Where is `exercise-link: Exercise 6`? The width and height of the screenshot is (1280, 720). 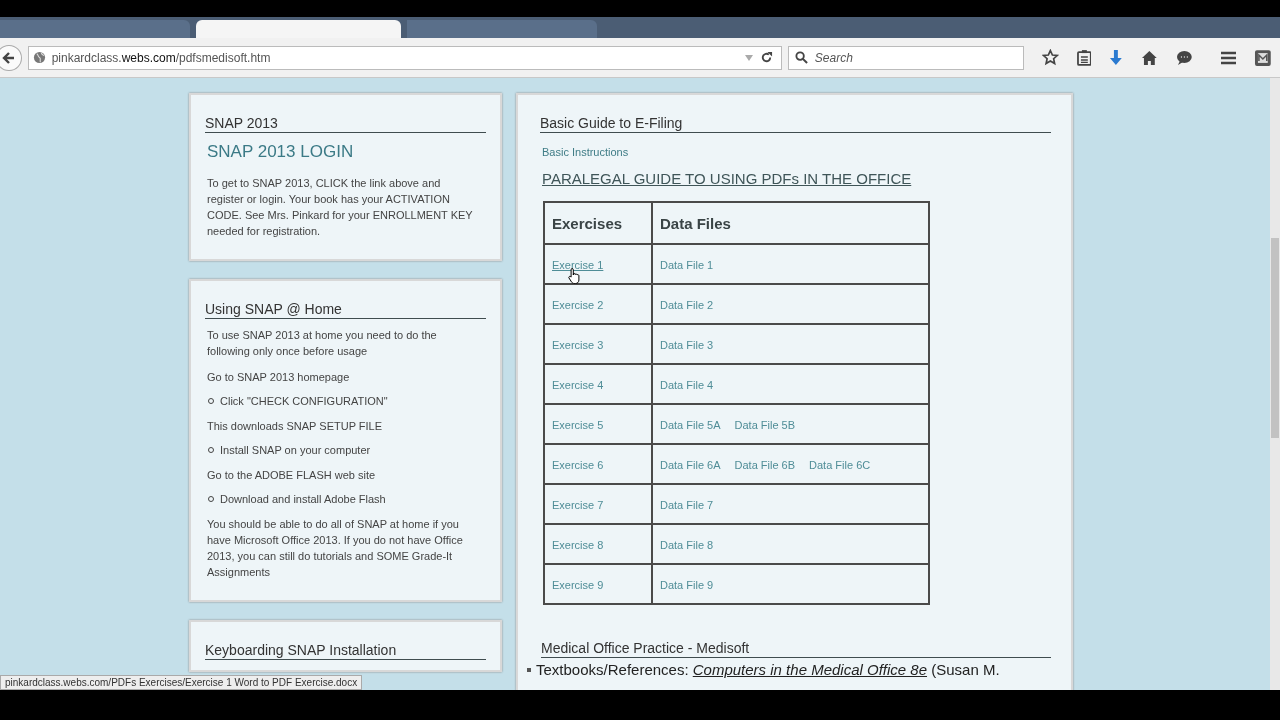 exercise-link: Exercise 6 is located at coordinates (578, 465).